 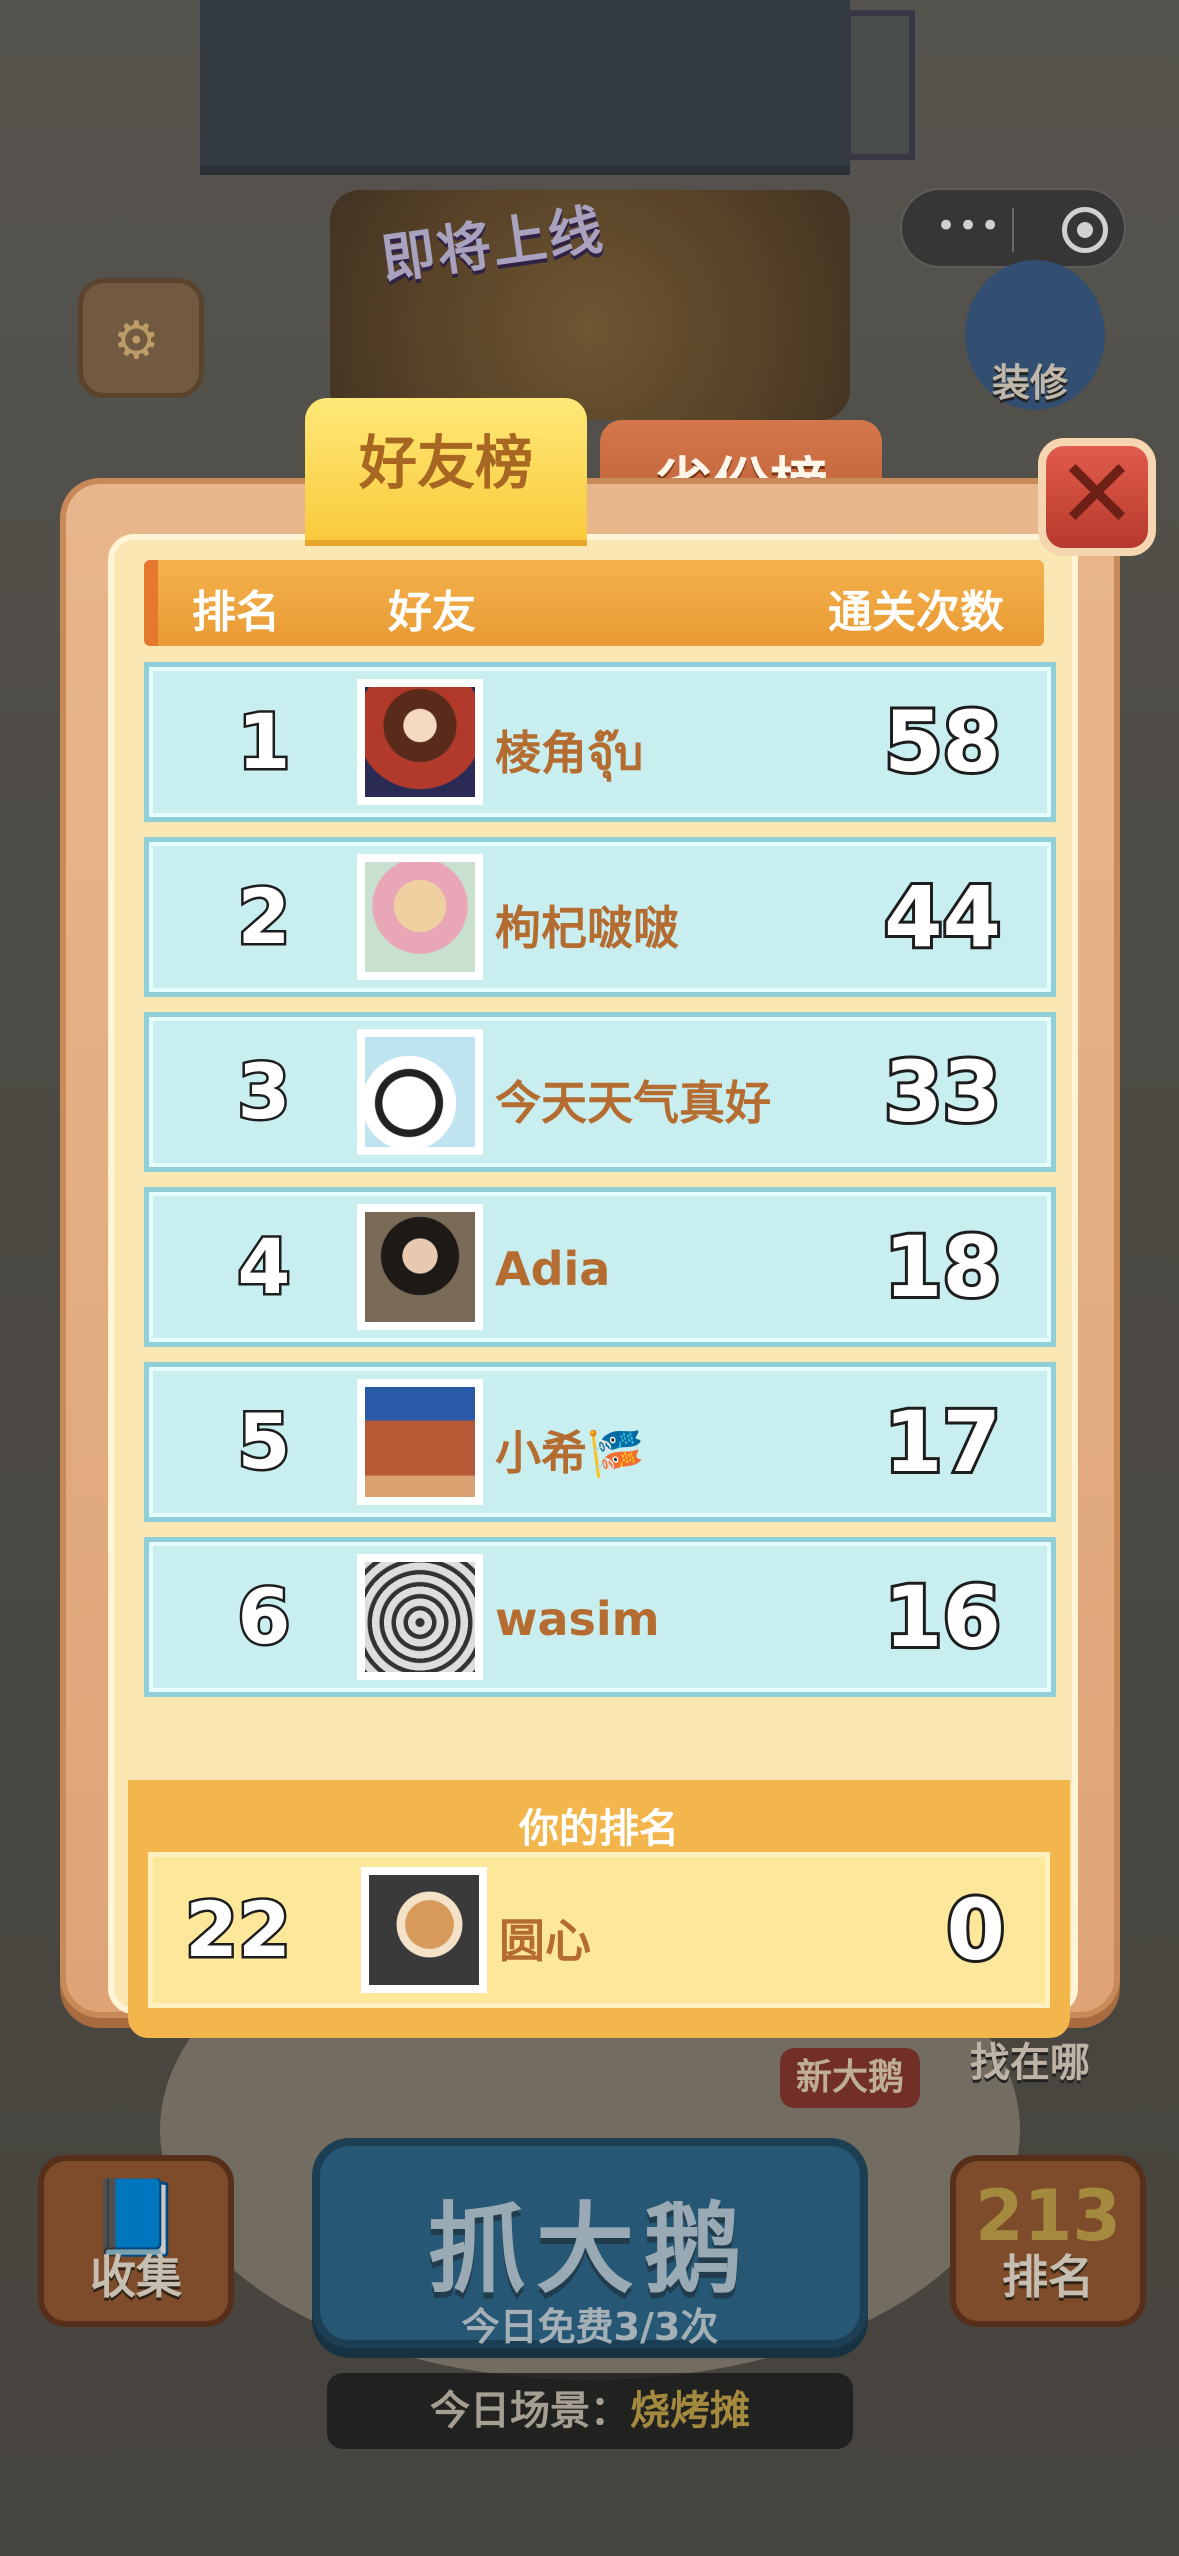 I want to click on my-rank-title: 你的排名, so click(x=599, y=1829).